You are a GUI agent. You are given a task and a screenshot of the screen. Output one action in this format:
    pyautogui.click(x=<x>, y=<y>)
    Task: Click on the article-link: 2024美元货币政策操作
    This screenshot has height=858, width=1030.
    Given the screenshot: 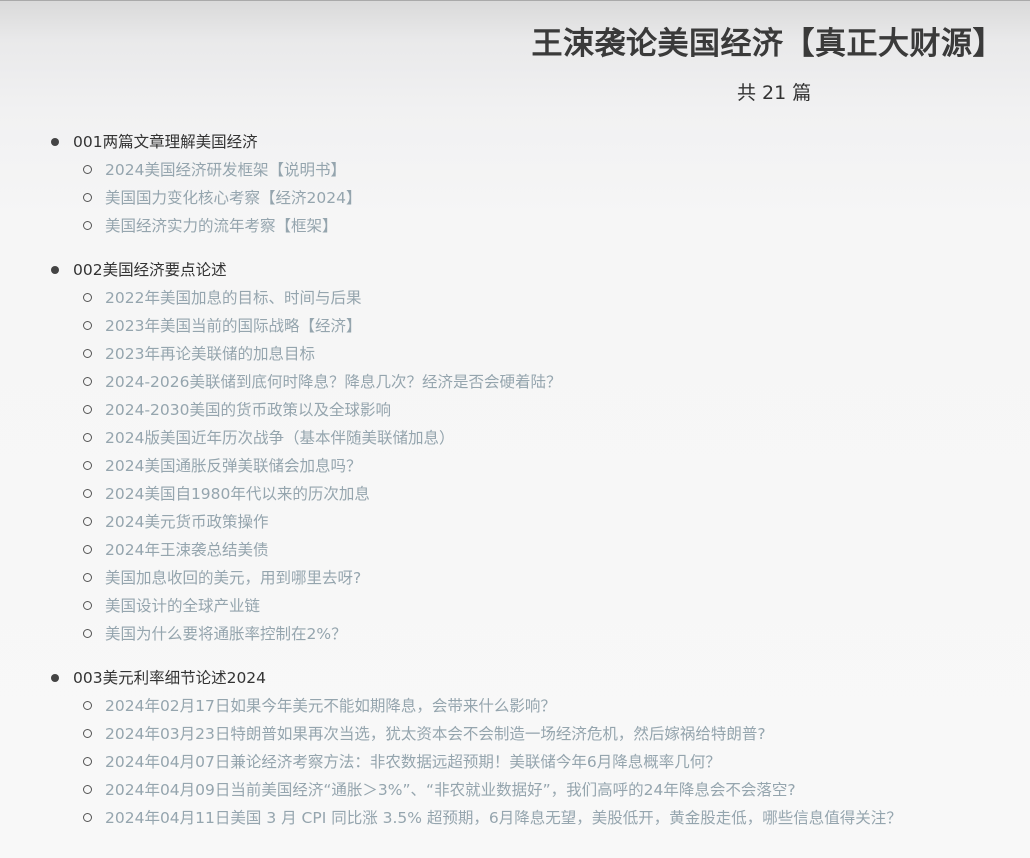 What is the action you would take?
    pyautogui.click(x=515, y=522)
    